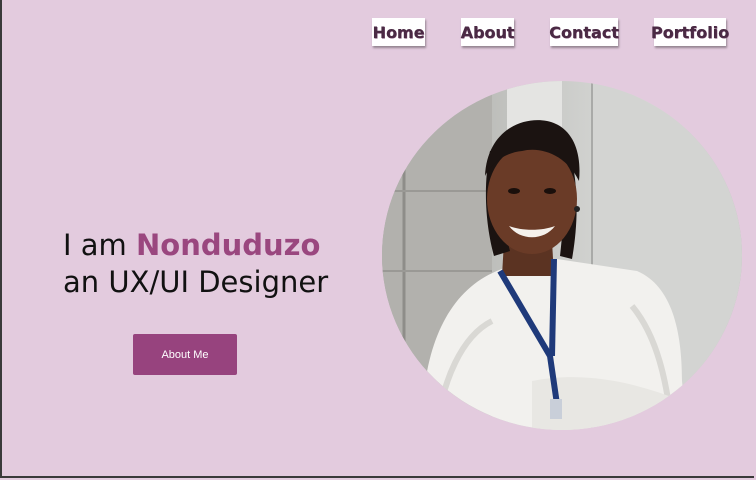 Image resolution: width=756 pixels, height=480 pixels. I want to click on nav-contact-button: Contact, so click(584, 32).